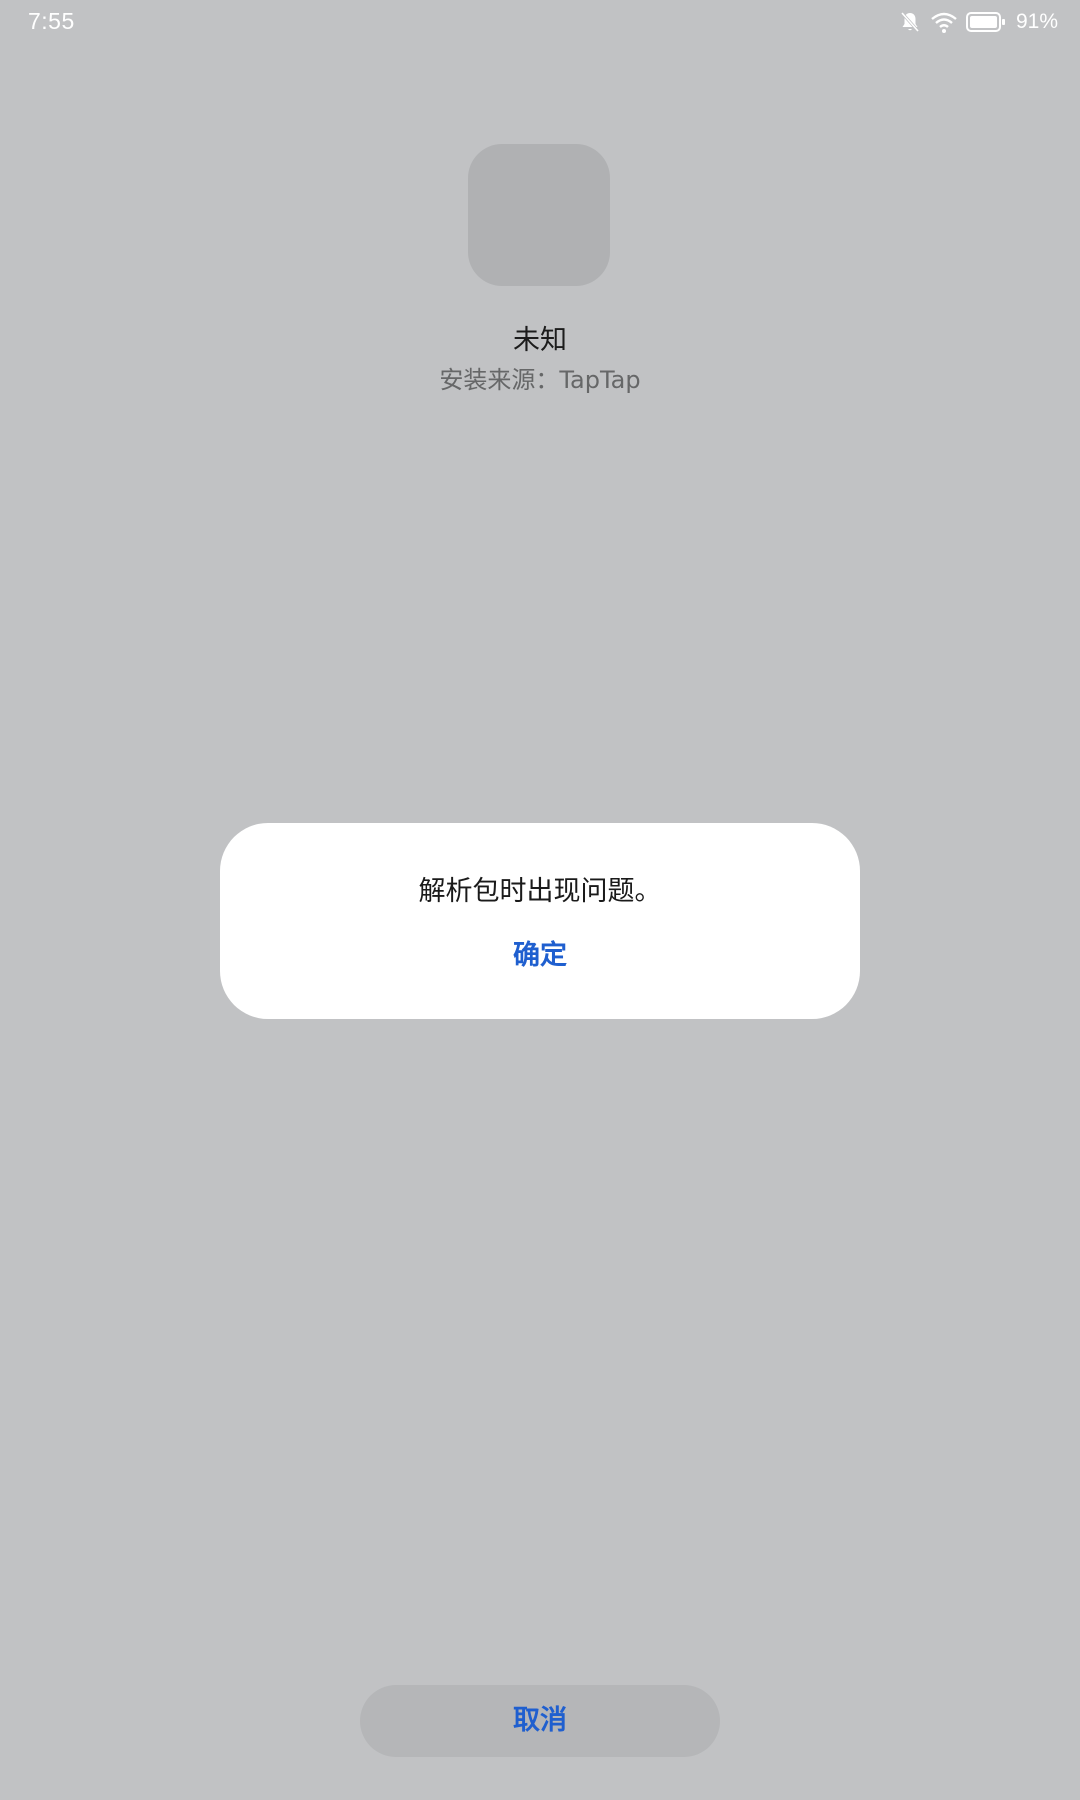  Describe the element at coordinates (540, 23) in the screenshot. I see `status-bar: 7:55 91%` at that location.